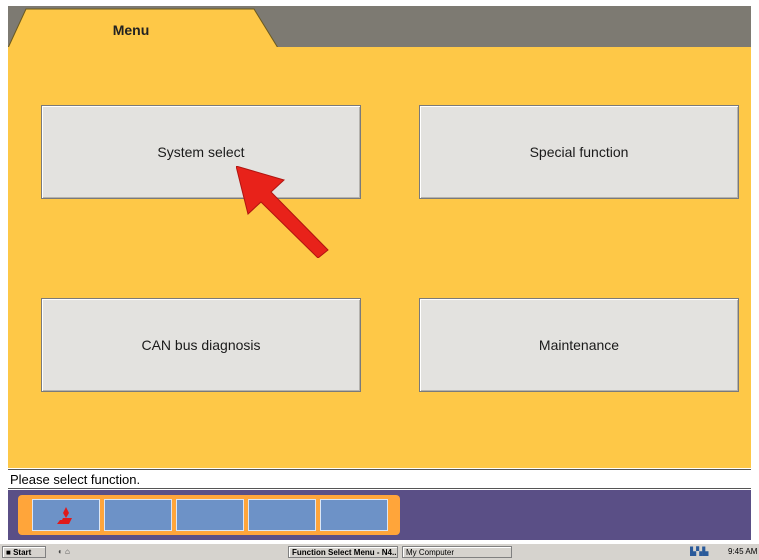 The height and width of the screenshot is (560, 759). What do you see at coordinates (457, 552) in the screenshot?
I see `taskbar-window-my-computer: My Computer` at bounding box center [457, 552].